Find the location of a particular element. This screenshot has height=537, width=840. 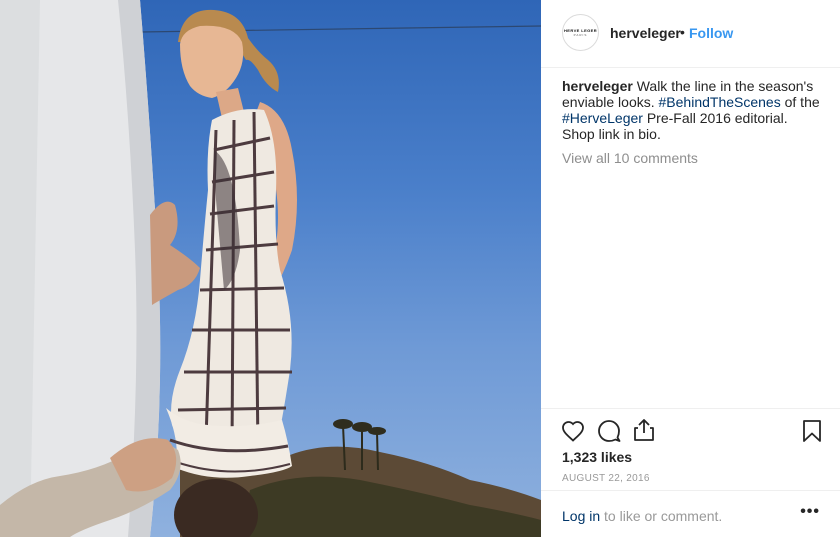

model-figure is located at coordinates (231, 243).